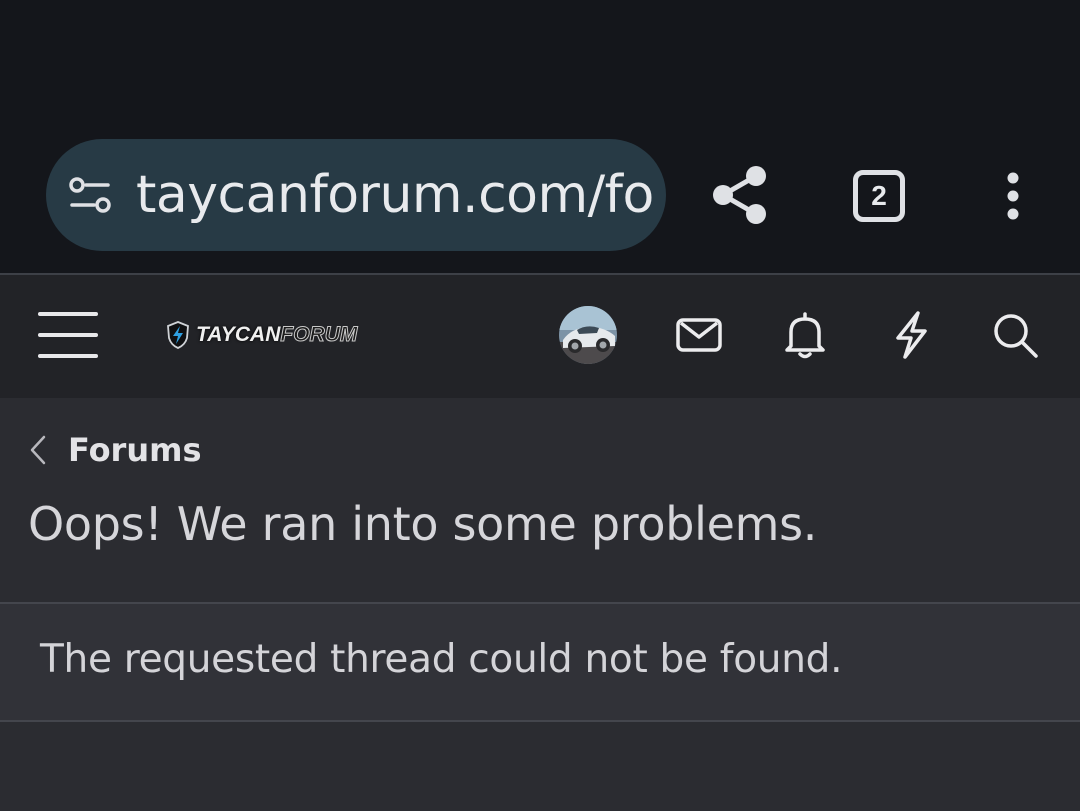  I want to click on tab-switcher-button: 2, so click(879, 196).